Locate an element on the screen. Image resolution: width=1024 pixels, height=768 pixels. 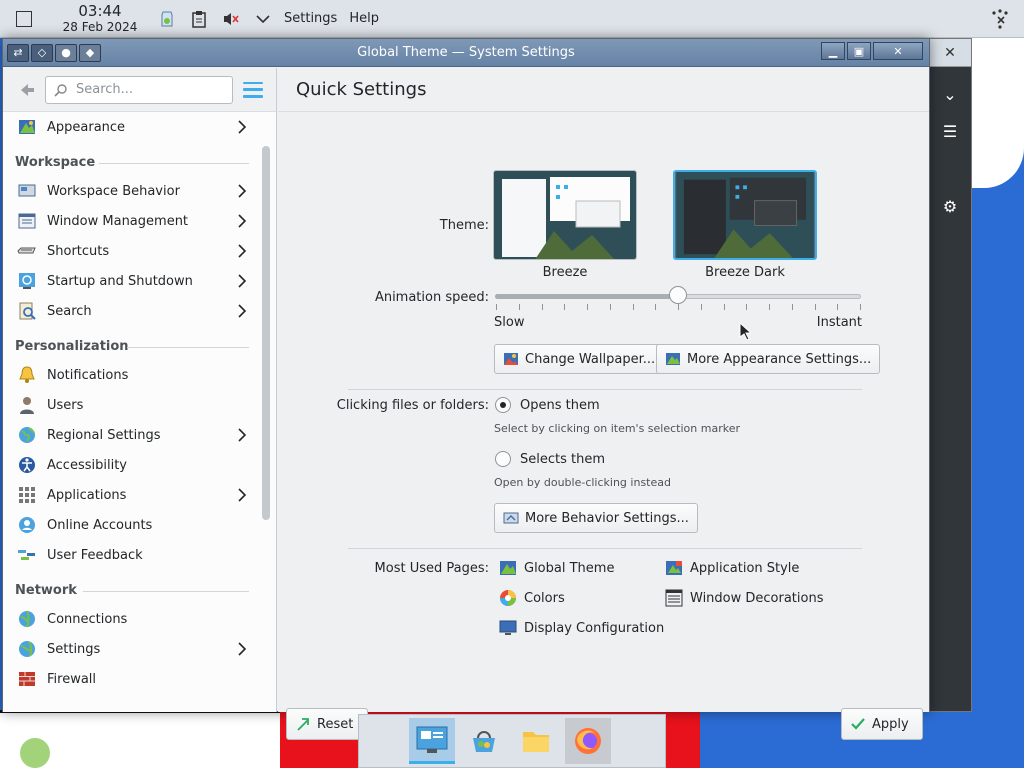
sidebar-item-applications: Applications is located at coordinates (131, 495).